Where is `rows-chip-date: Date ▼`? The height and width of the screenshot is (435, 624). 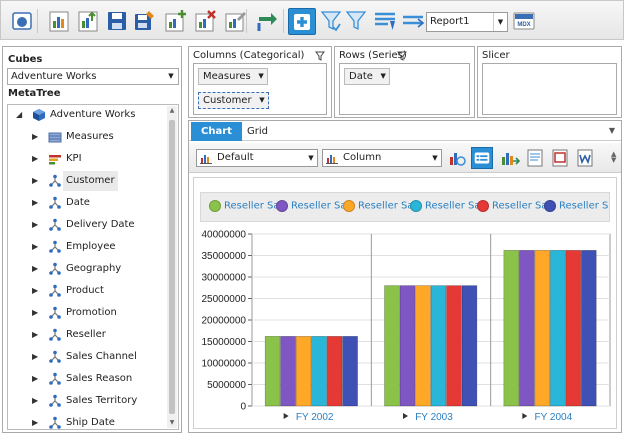 rows-chip-date: Date ▼ is located at coordinates (367, 76).